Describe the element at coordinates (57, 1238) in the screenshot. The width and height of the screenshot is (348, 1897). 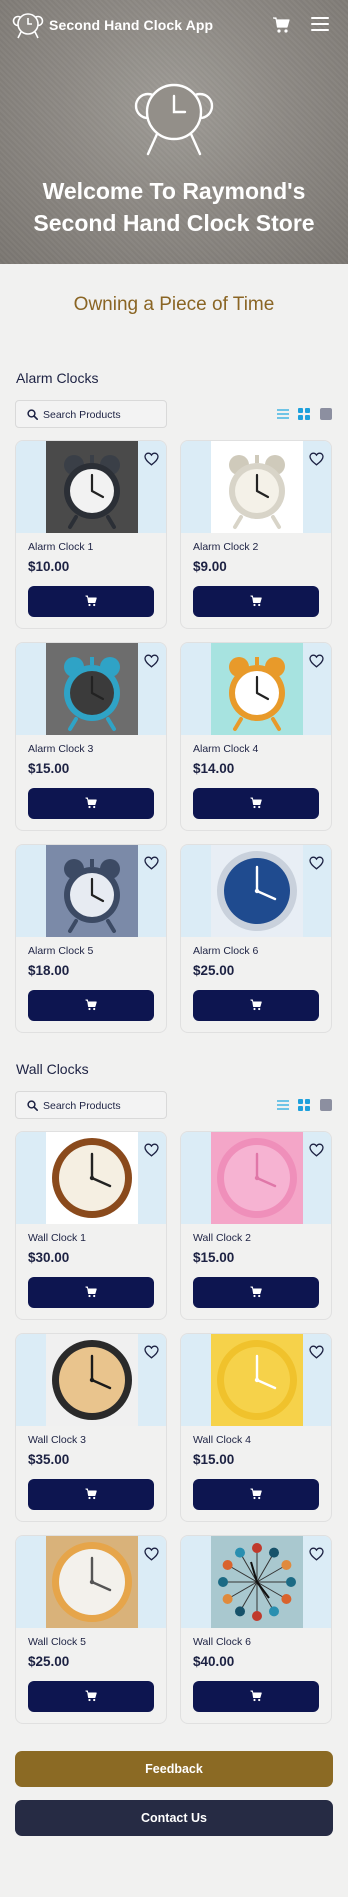
I see `product-name: Wall Clock 1` at that location.